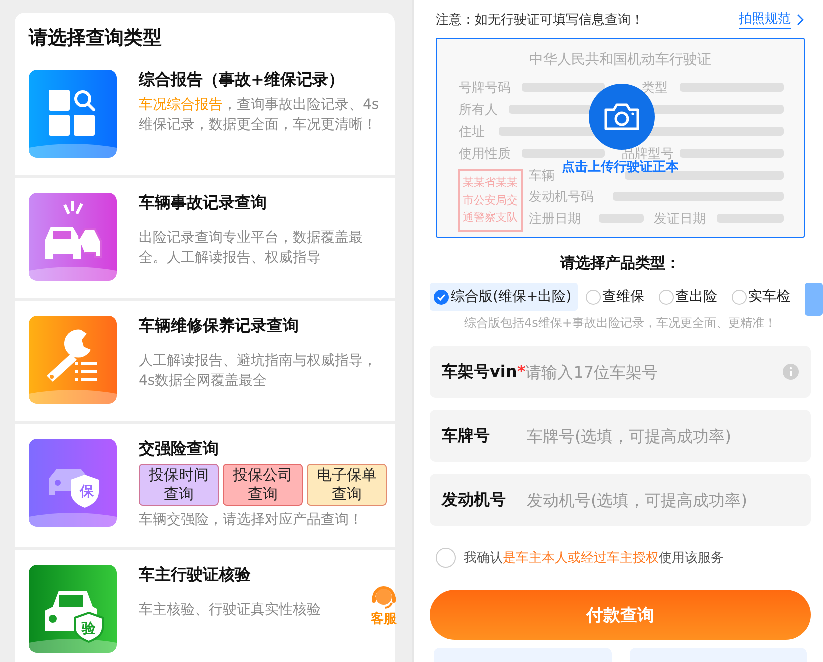 The image size is (823, 662). Describe the element at coordinates (195, 575) in the screenshot. I see `item-title: 车主行驶证核验` at that location.